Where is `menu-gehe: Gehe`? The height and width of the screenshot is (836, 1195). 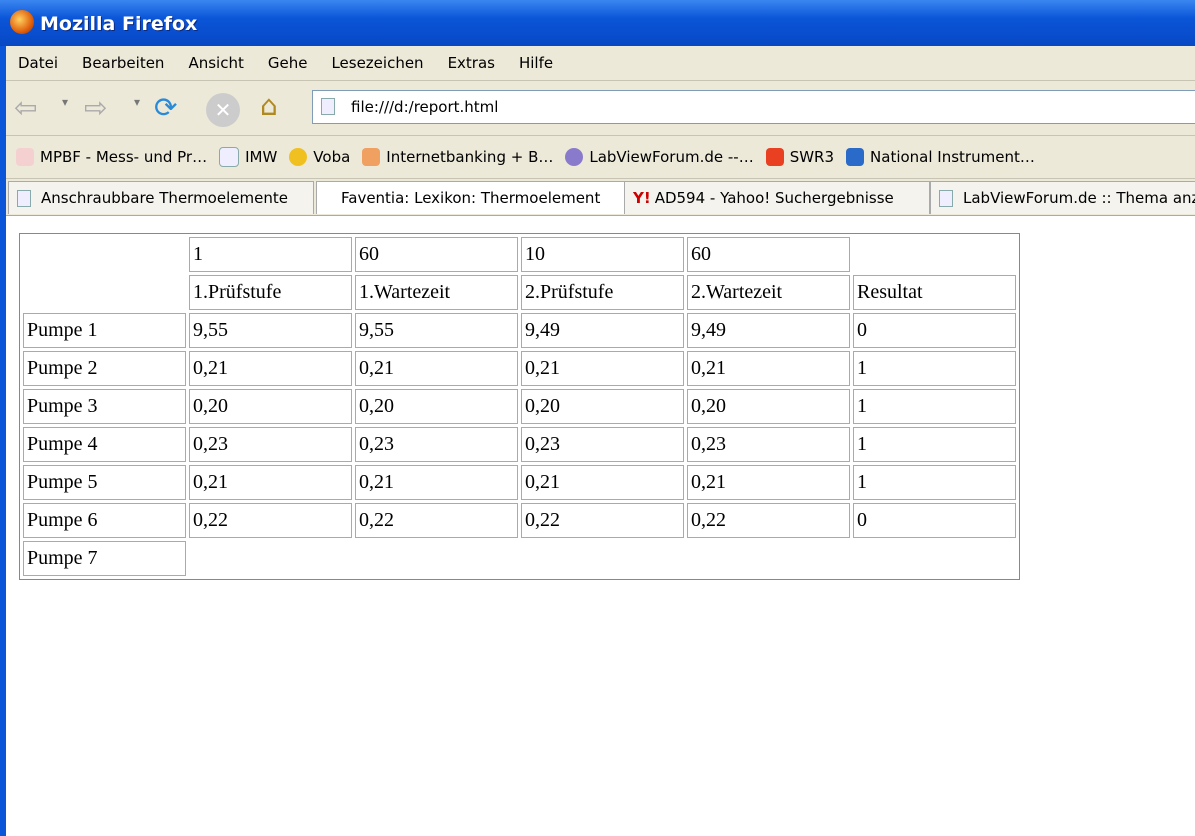 menu-gehe: Gehe is located at coordinates (288, 63).